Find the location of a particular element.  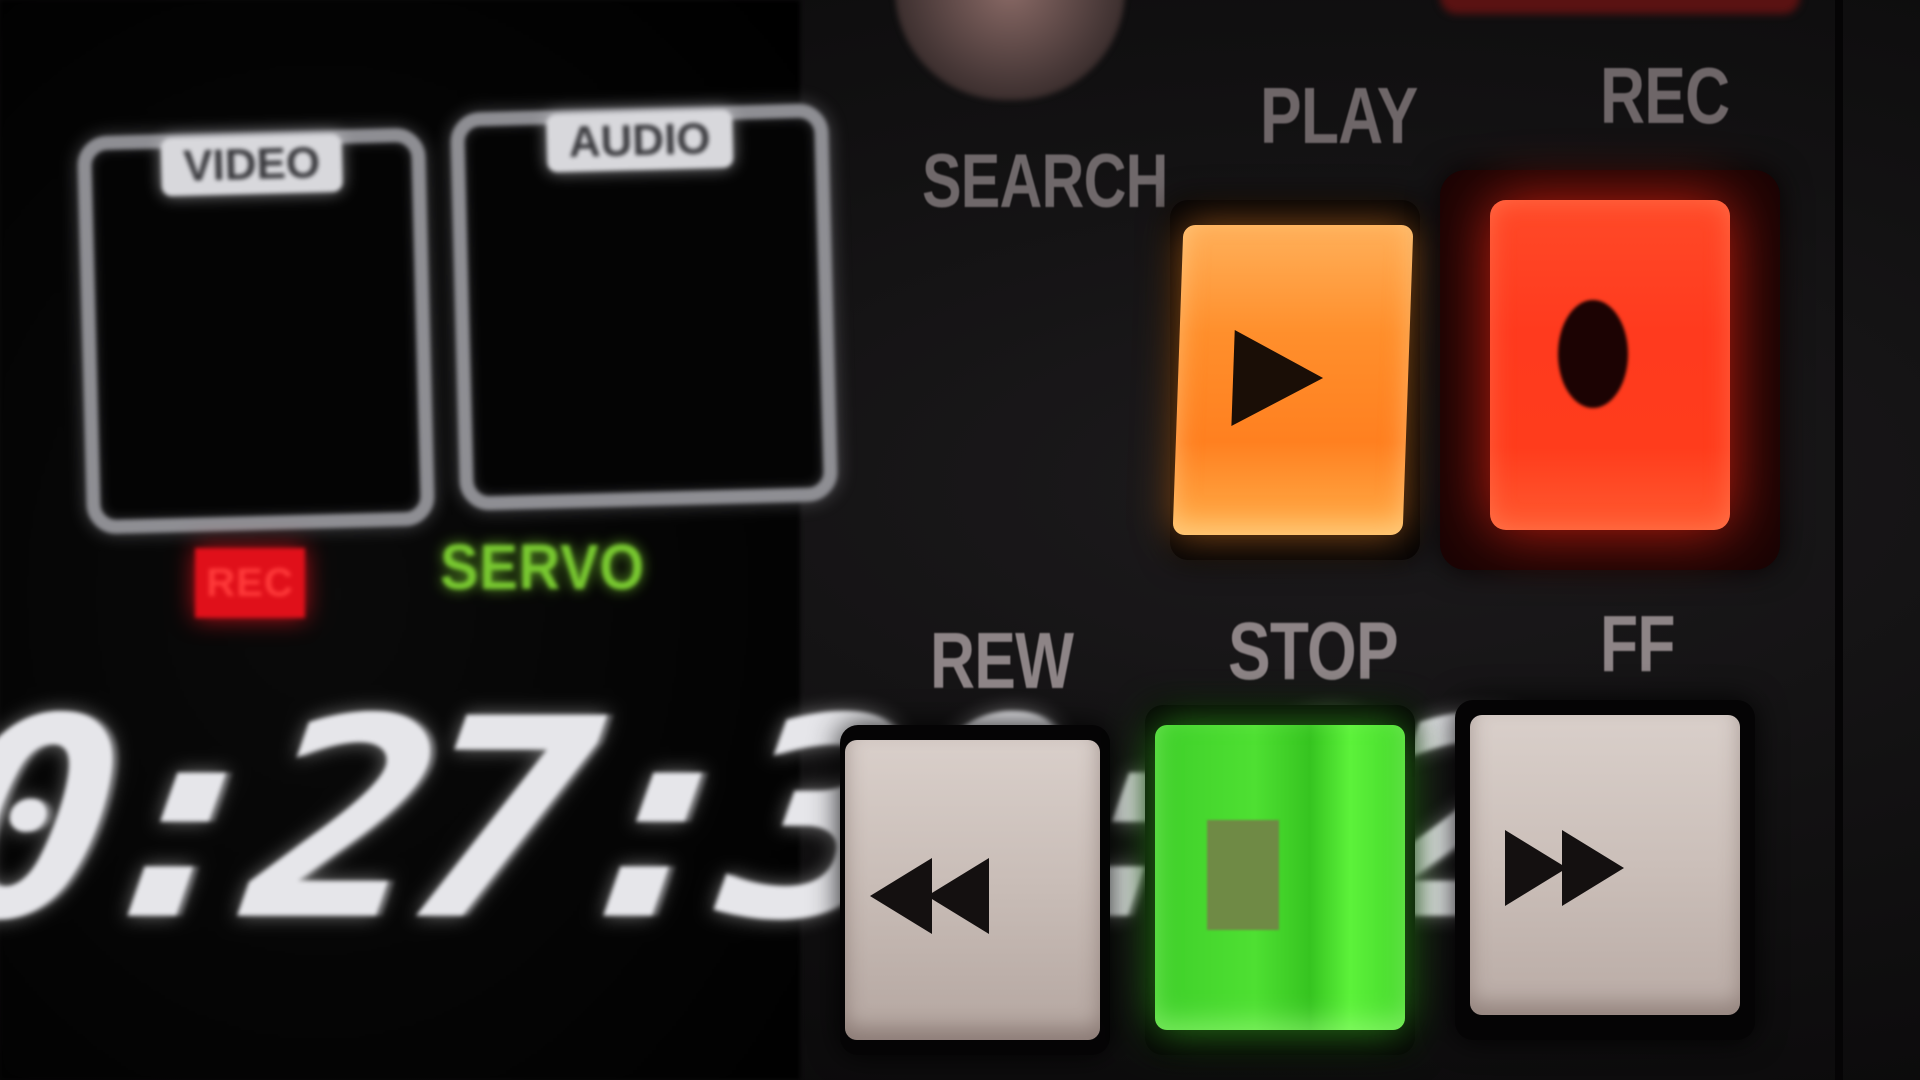

panel-seam is located at coordinates (1839, 540).